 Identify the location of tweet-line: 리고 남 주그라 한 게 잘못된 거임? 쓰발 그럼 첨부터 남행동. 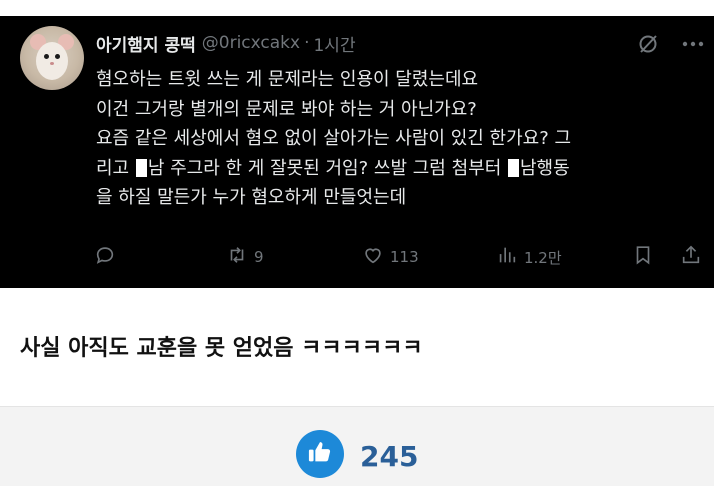
(396, 169).